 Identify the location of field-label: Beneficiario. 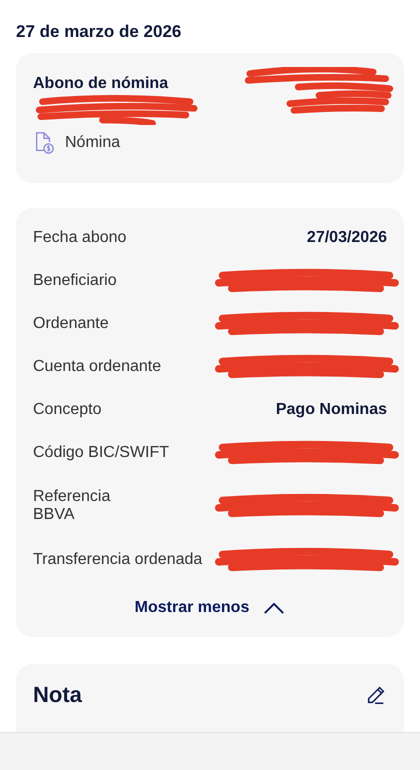
(75, 281).